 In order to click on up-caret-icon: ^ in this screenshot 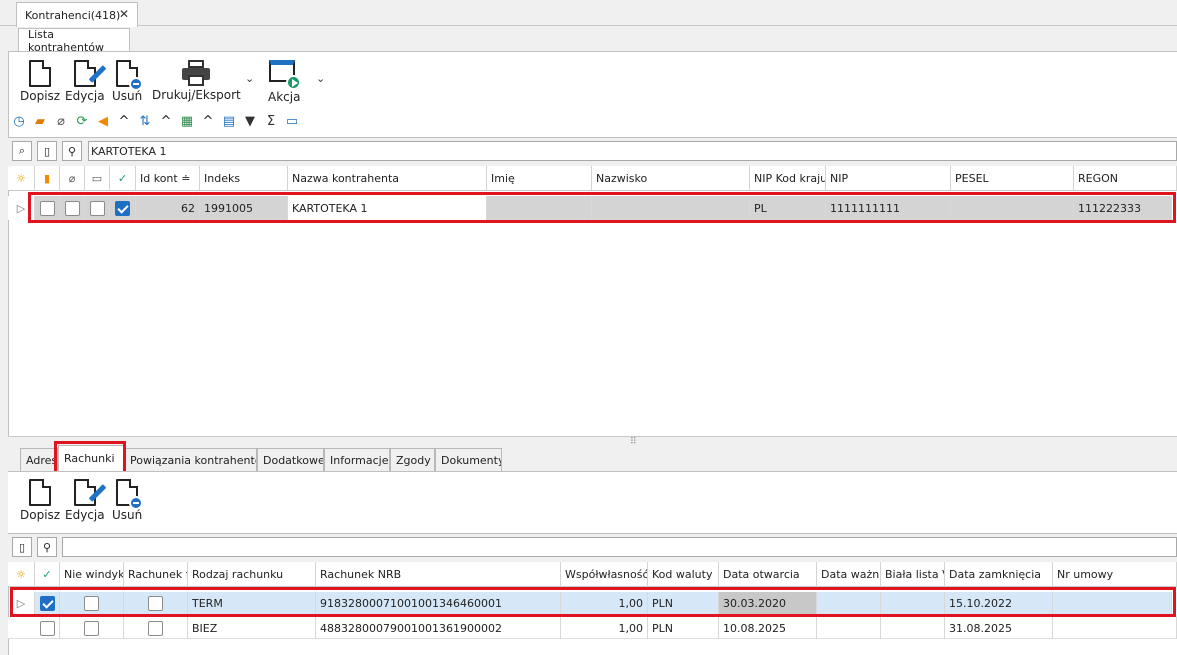, I will do `click(124, 121)`.